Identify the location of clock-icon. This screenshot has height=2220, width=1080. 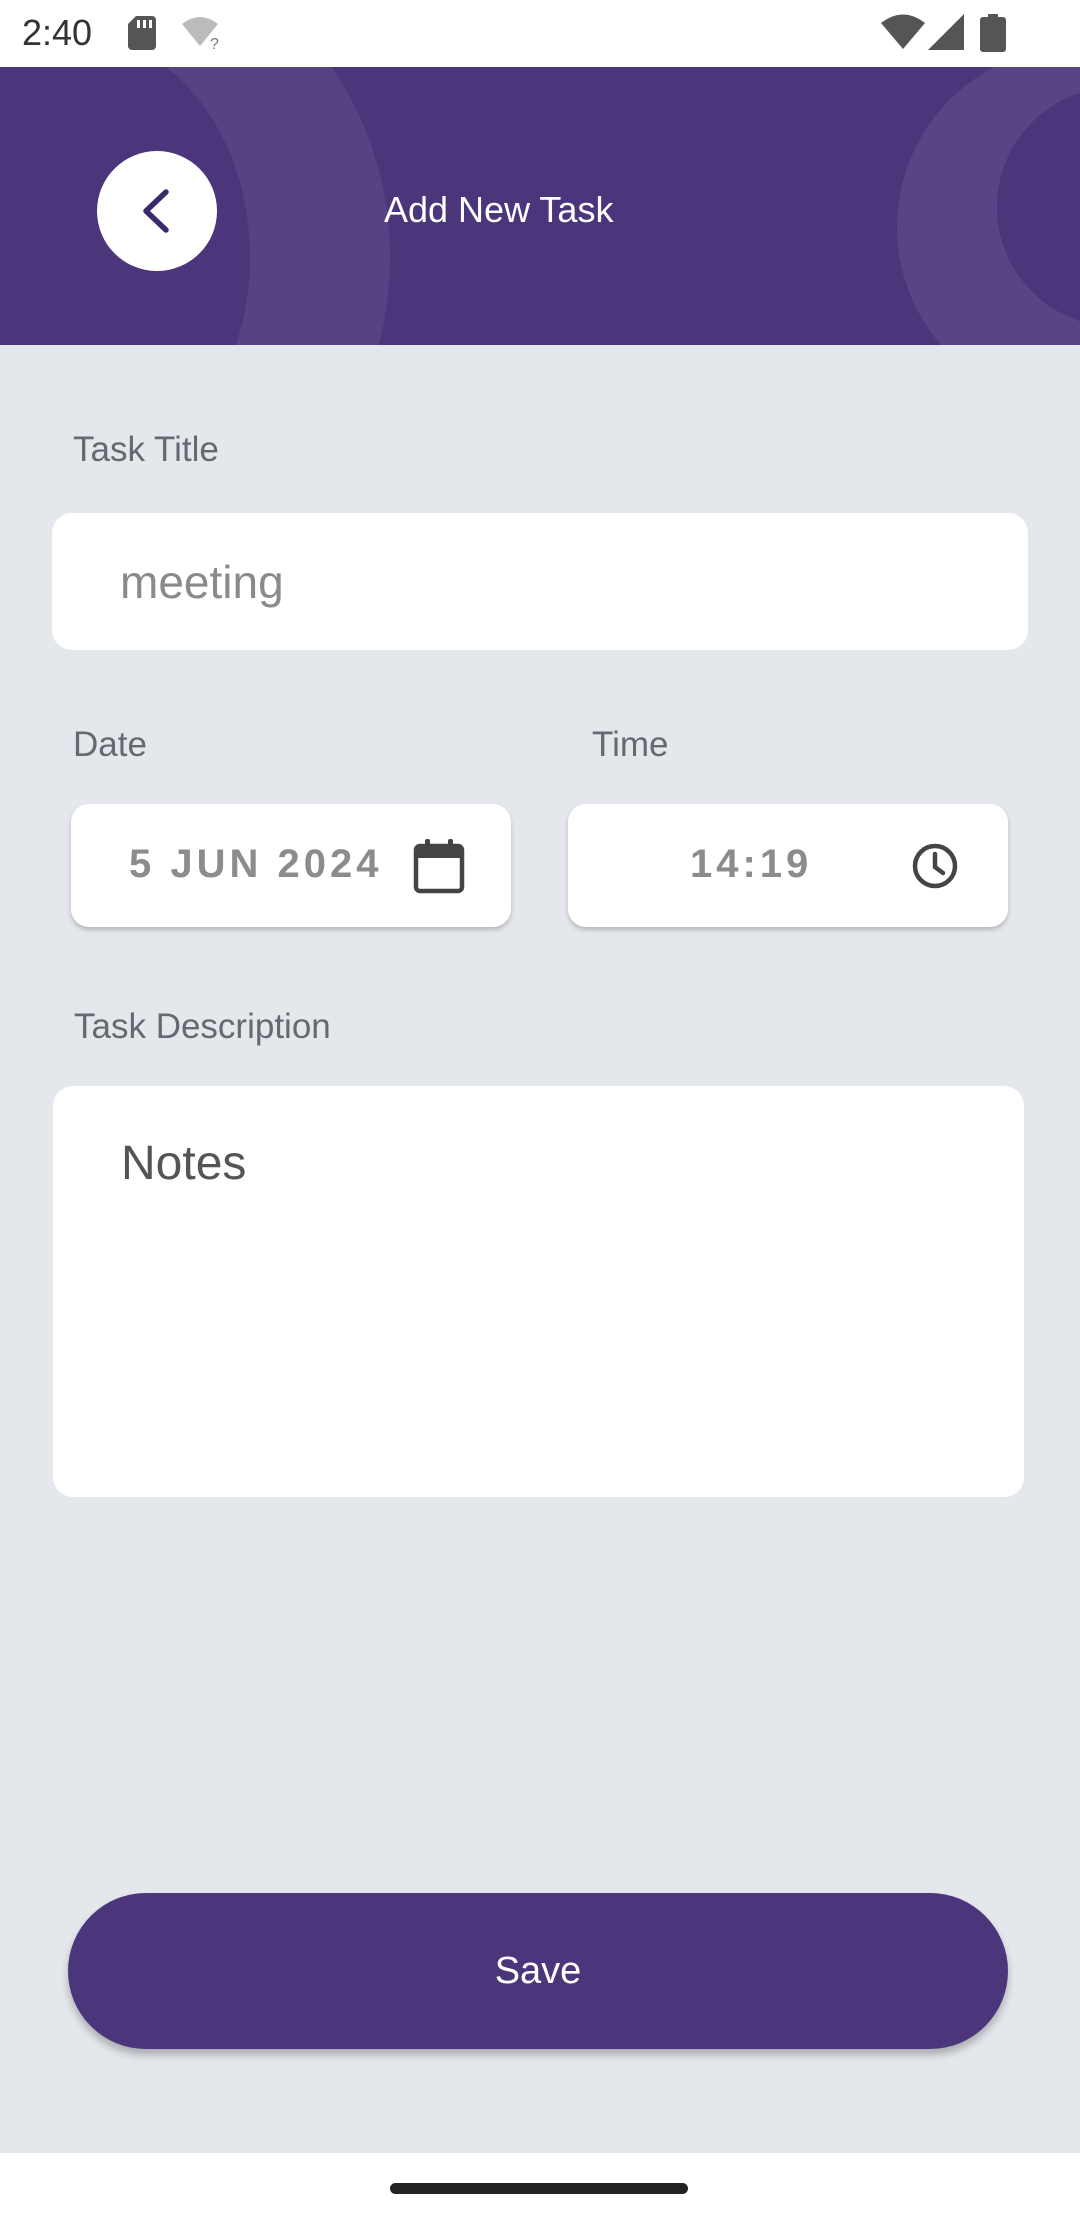
(935, 866).